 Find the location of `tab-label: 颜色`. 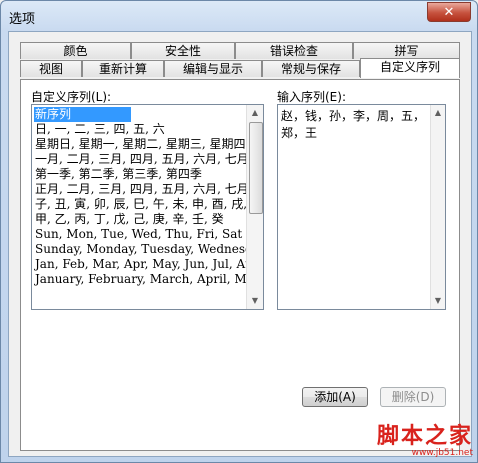

tab-label: 颜色 is located at coordinates (75, 51).